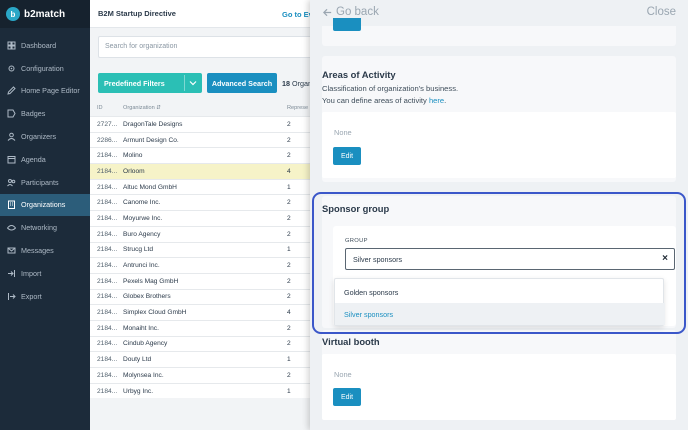 This screenshot has height=430, width=688. Describe the element at coordinates (205, 140) in the screenshot. I see `cell-organization: Armunt Design Co.` at that location.